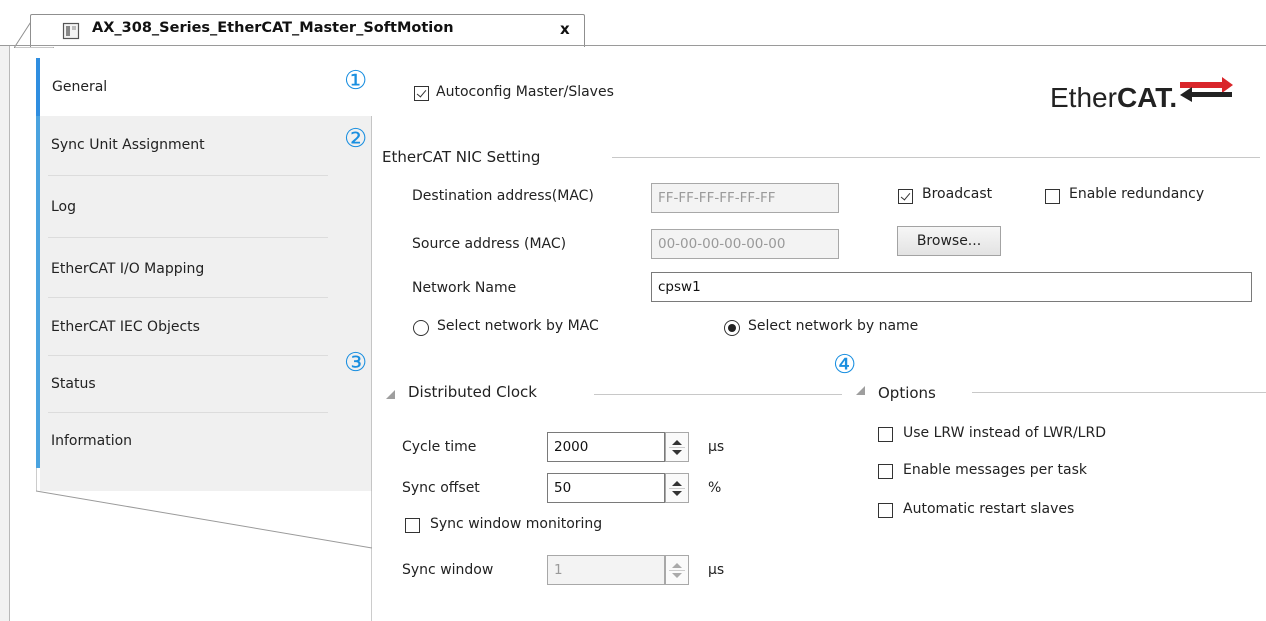 This screenshot has height=621, width=1266. Describe the element at coordinates (677, 488) in the screenshot. I see `sync-offset-spinner` at that location.